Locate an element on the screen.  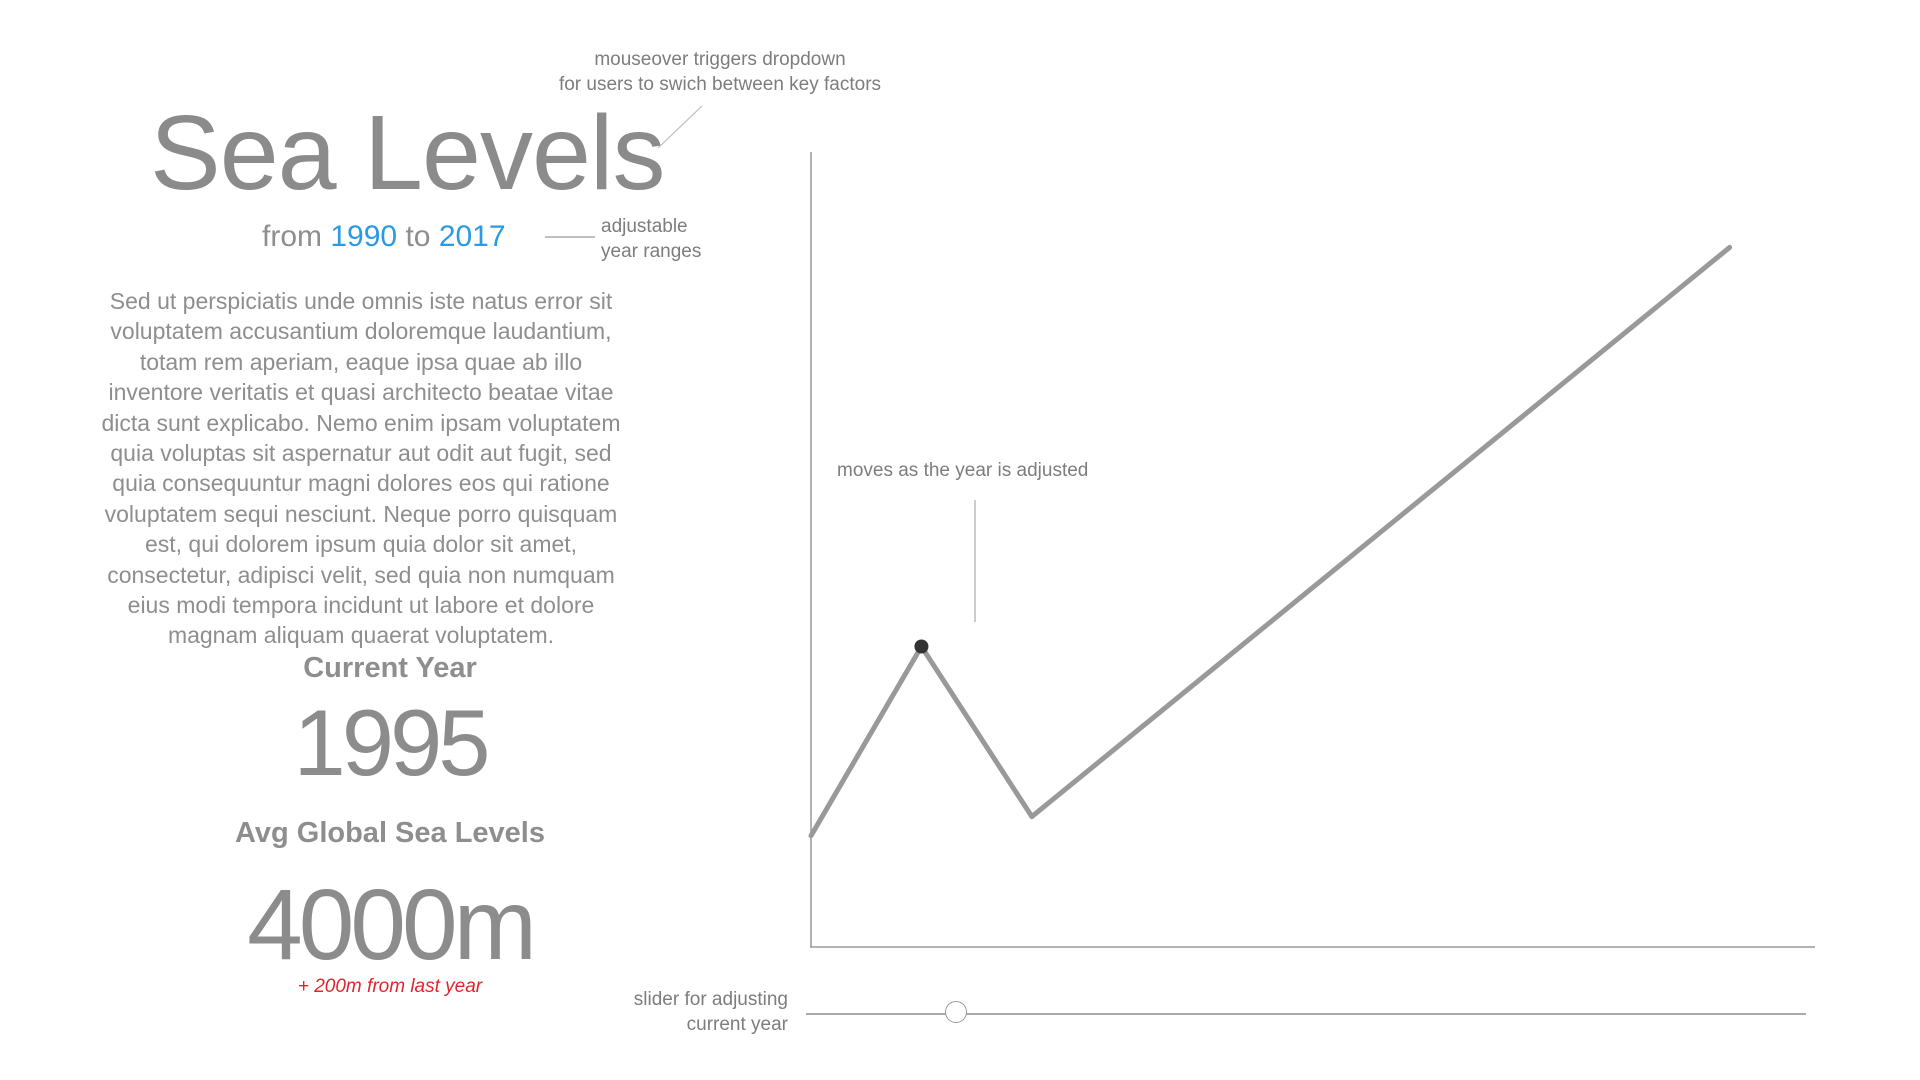
dropdown-leader-line is located at coordinates (680, 127).